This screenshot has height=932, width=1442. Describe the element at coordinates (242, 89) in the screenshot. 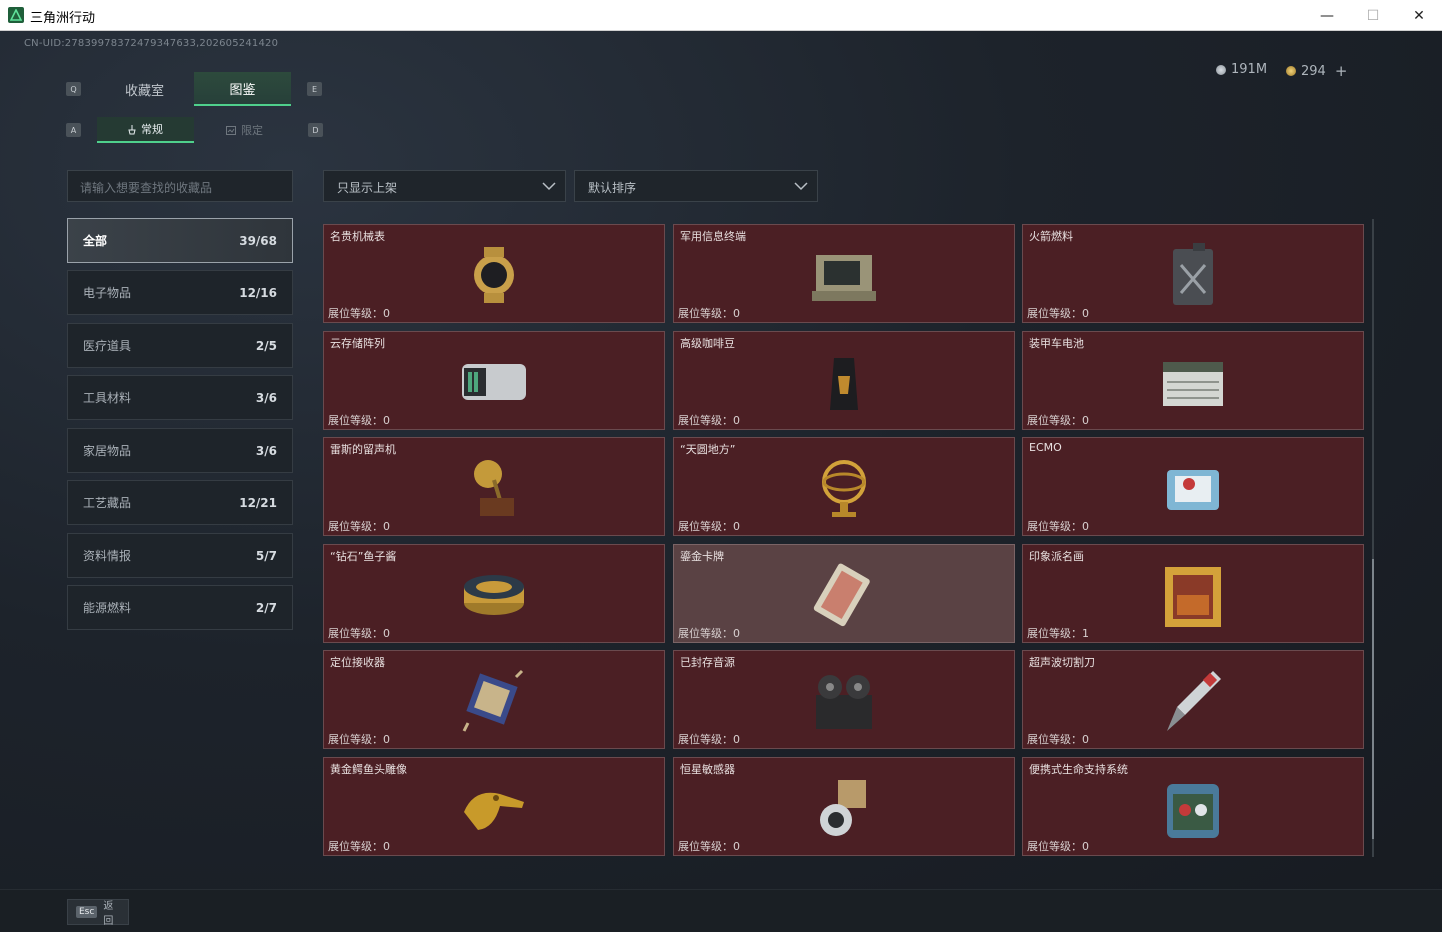

I see `tab-codex: 图鉴` at that location.